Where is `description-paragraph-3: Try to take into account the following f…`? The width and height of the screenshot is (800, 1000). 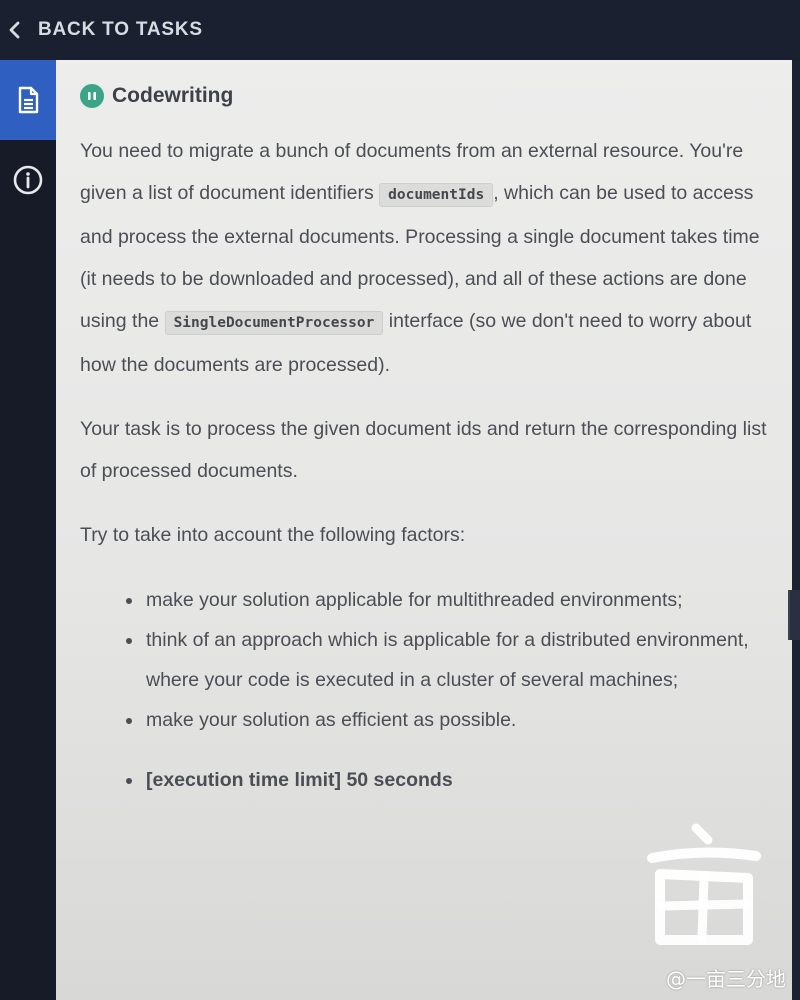 description-paragraph-3: Try to take into account the following f… is located at coordinates (273, 535).